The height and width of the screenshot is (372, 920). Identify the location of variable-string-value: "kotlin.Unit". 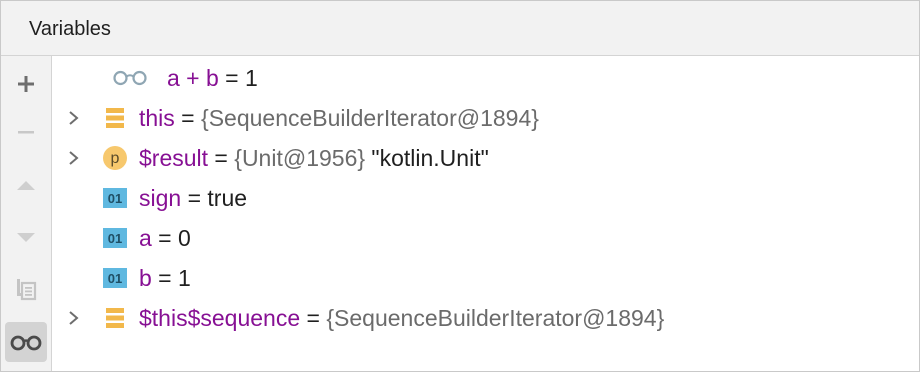
(427, 158).